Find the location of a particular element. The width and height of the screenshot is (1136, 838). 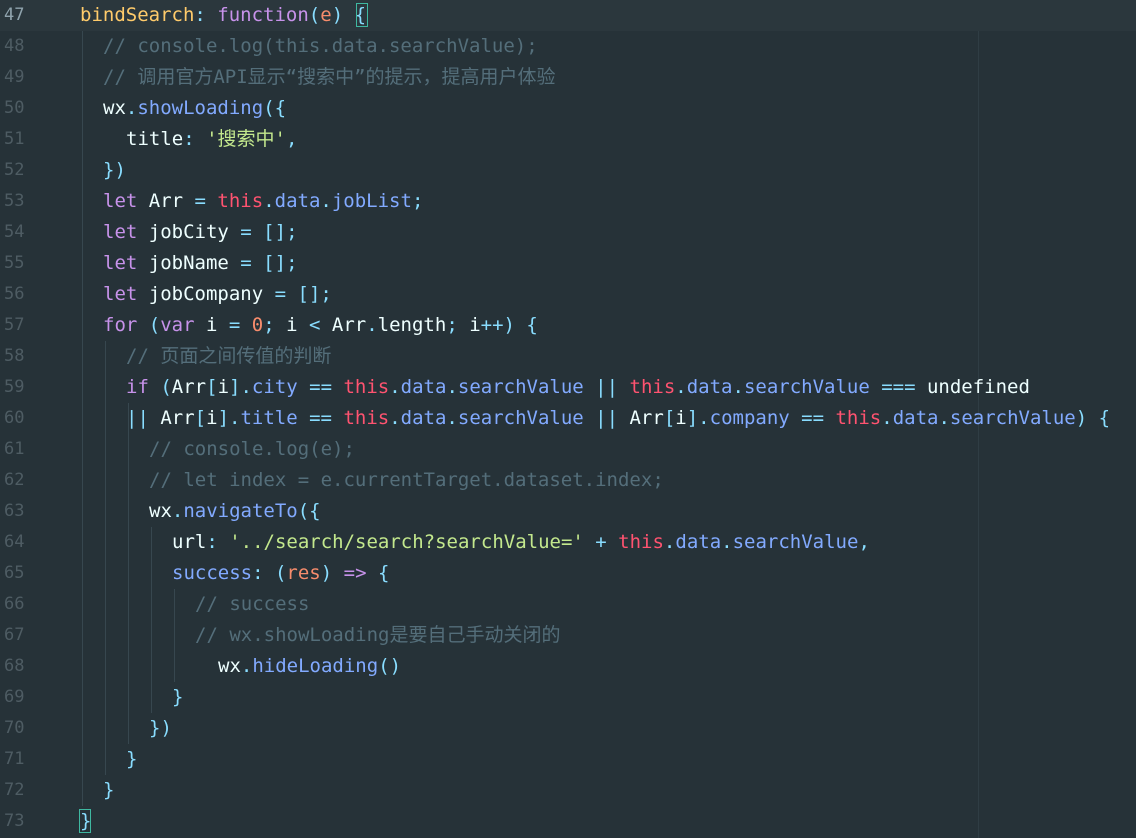

code-token: i is located at coordinates (297, 325).